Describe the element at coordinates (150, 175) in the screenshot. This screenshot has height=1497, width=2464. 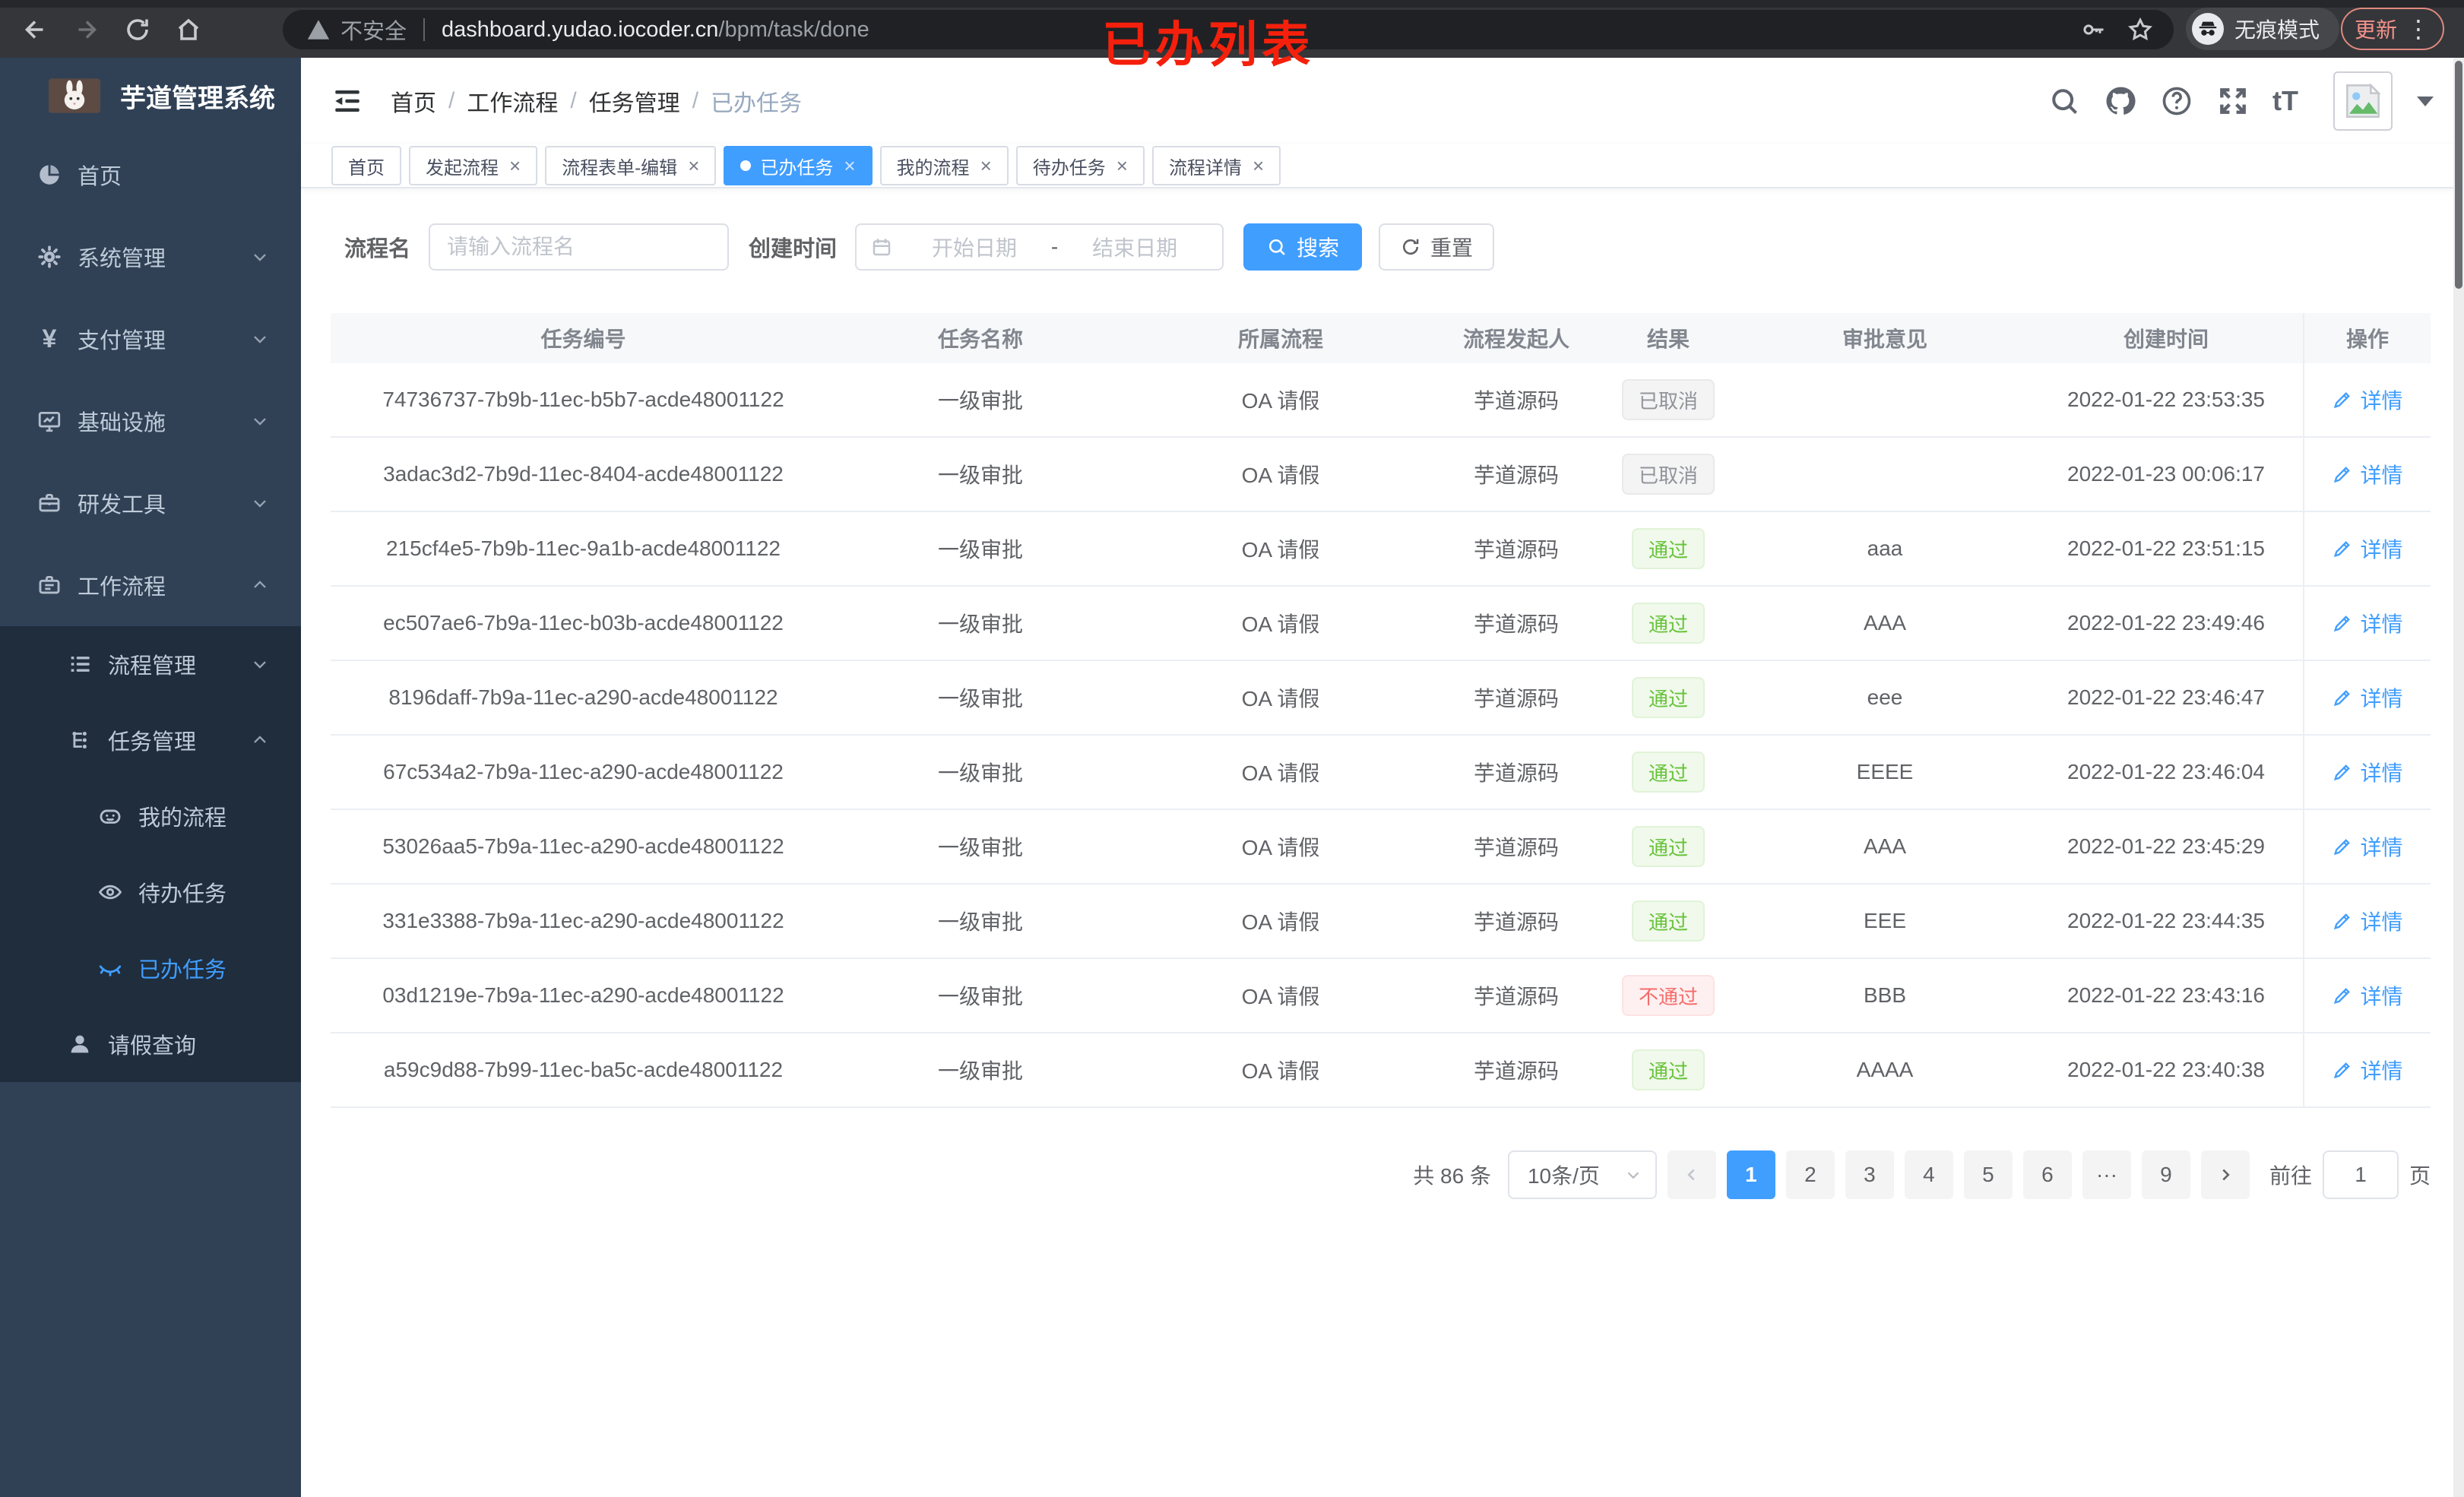
I see `sidebar-item-home: 首页` at that location.